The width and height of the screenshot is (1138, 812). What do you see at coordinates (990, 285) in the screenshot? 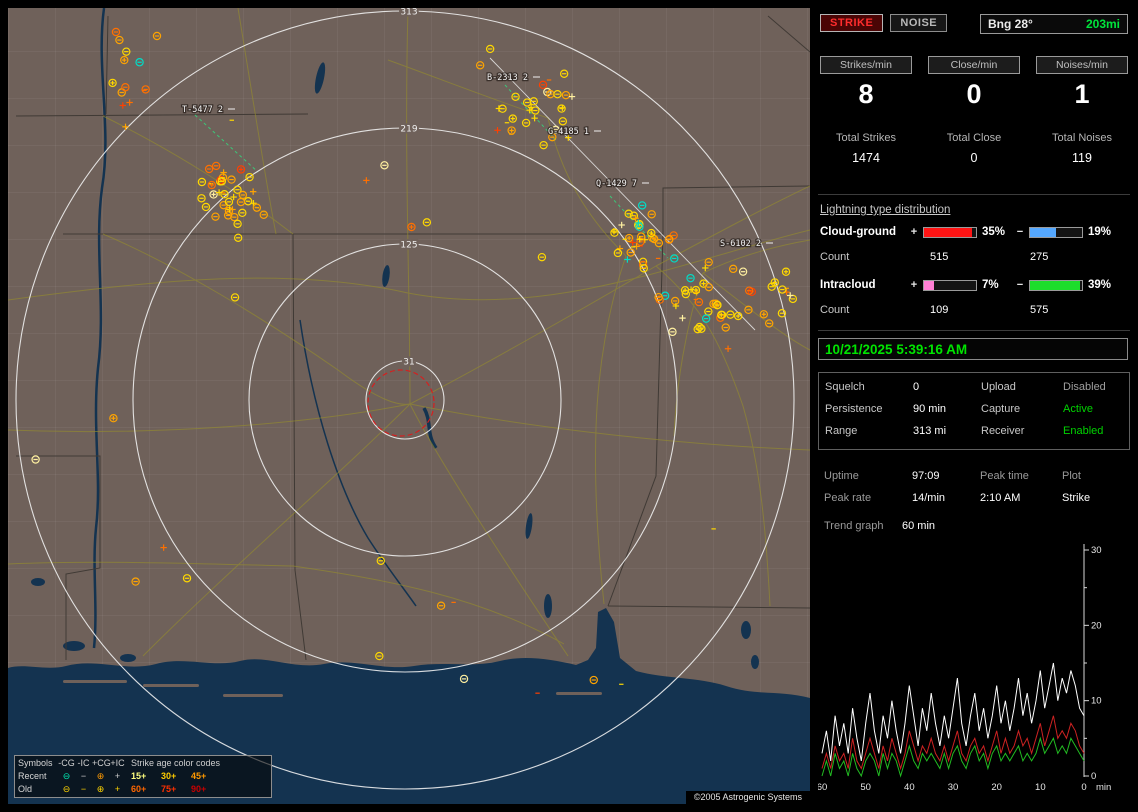
I see `ic-plus-pct: 7%` at bounding box center [990, 285].